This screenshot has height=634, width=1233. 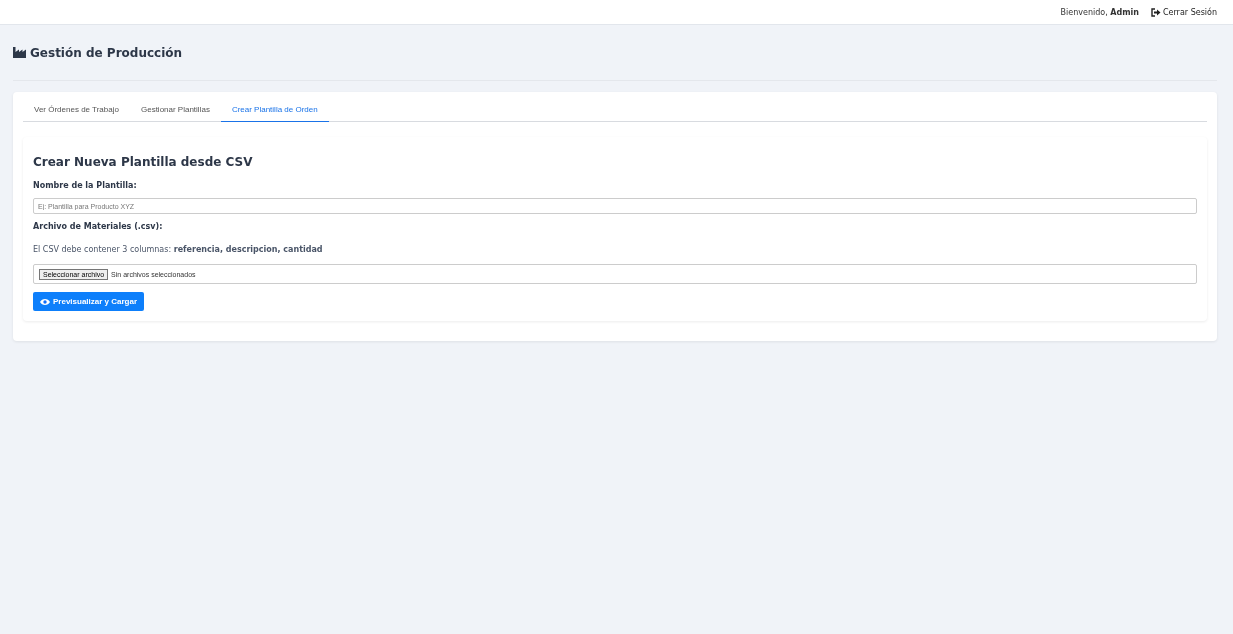 I want to click on factory-icon, so click(x=19, y=52).